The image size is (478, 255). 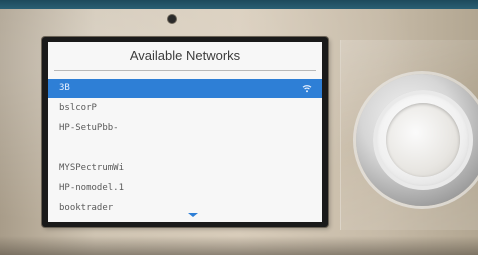 What do you see at coordinates (185, 70) in the screenshot?
I see `title-divider` at bounding box center [185, 70].